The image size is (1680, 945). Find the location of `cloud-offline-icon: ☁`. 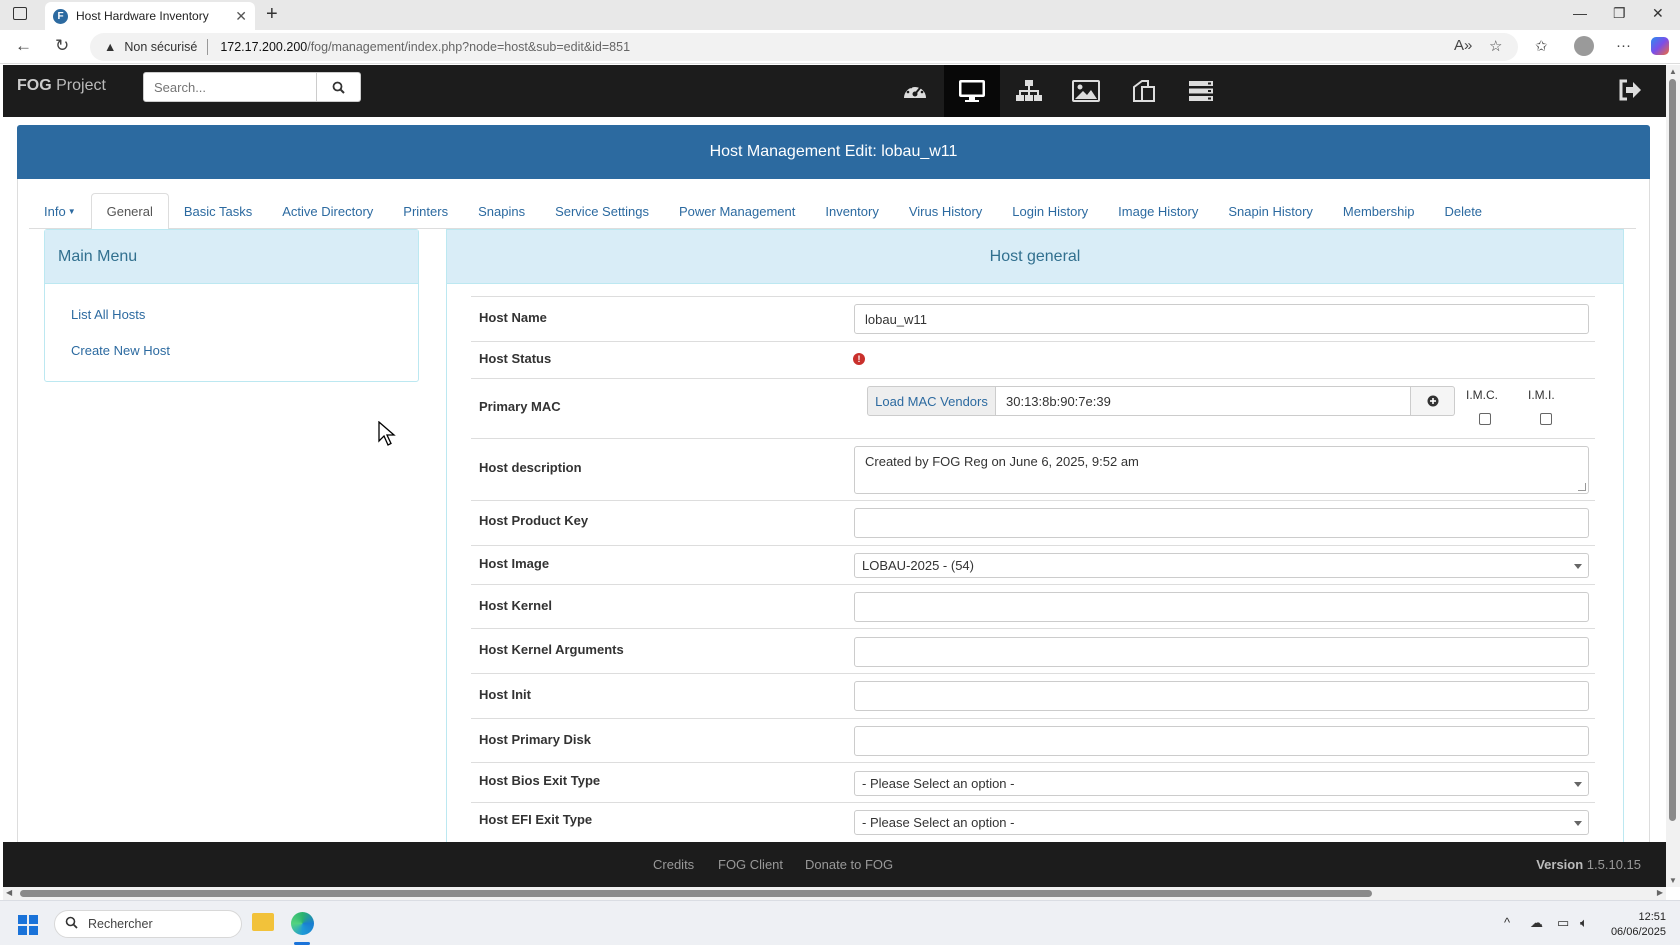

cloud-offline-icon: ☁ is located at coordinates (1536, 923).